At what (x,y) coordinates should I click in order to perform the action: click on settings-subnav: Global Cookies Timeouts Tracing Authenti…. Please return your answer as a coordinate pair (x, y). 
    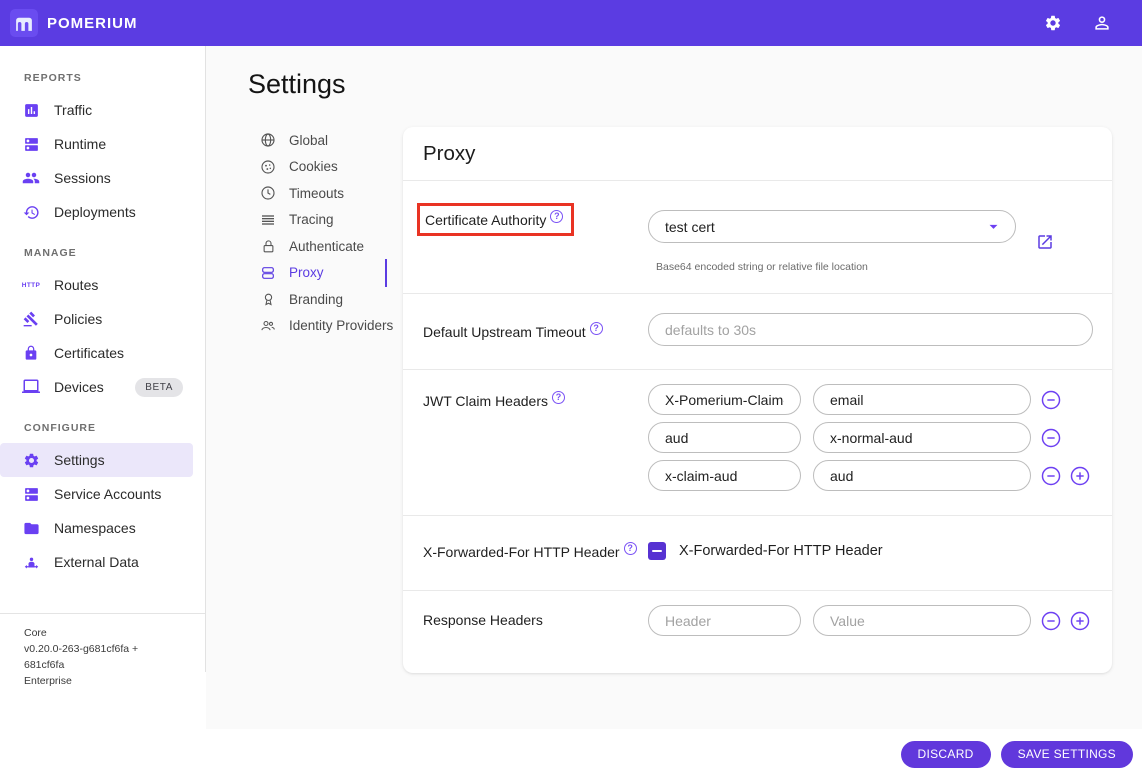
    Looking at the image, I should click on (325, 233).